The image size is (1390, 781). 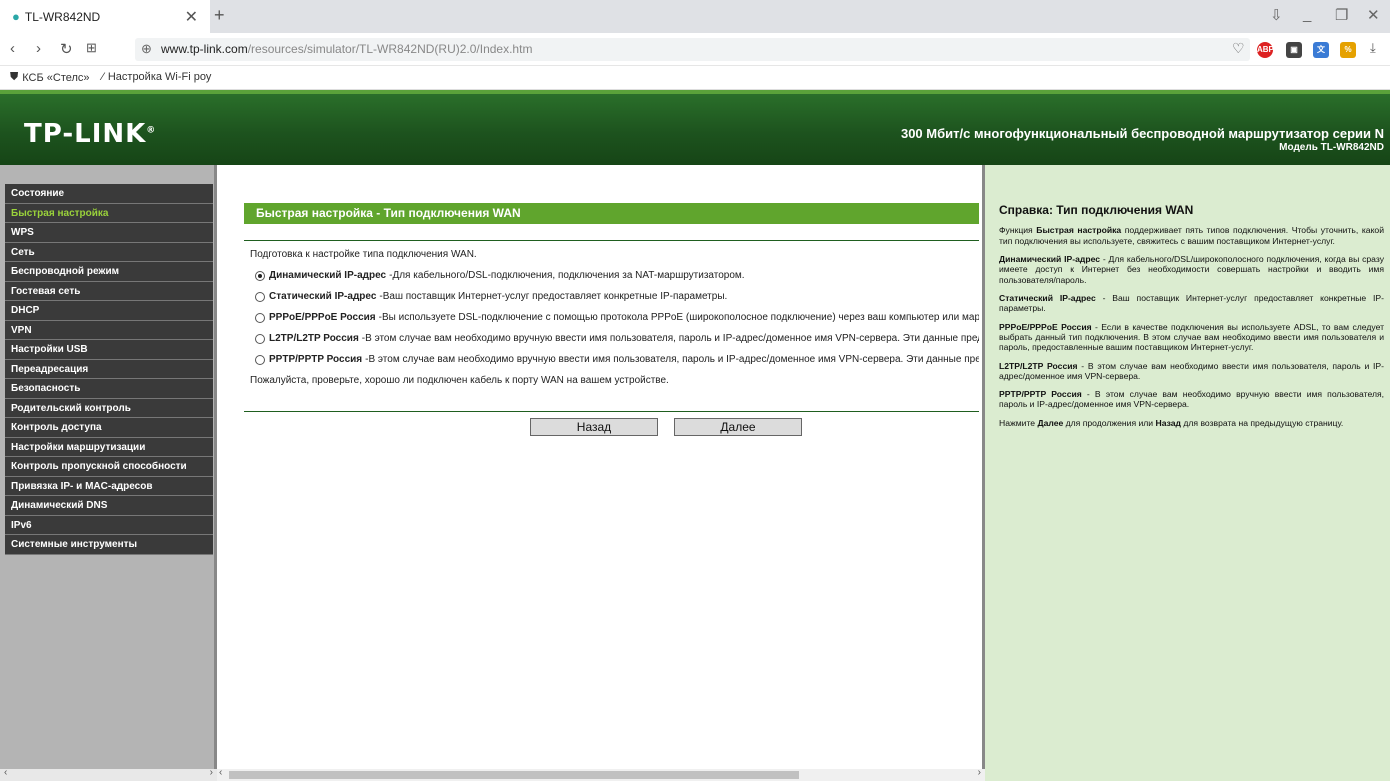 What do you see at coordinates (109, 311) in the screenshot?
I see `sidebar-item: DHCP` at bounding box center [109, 311].